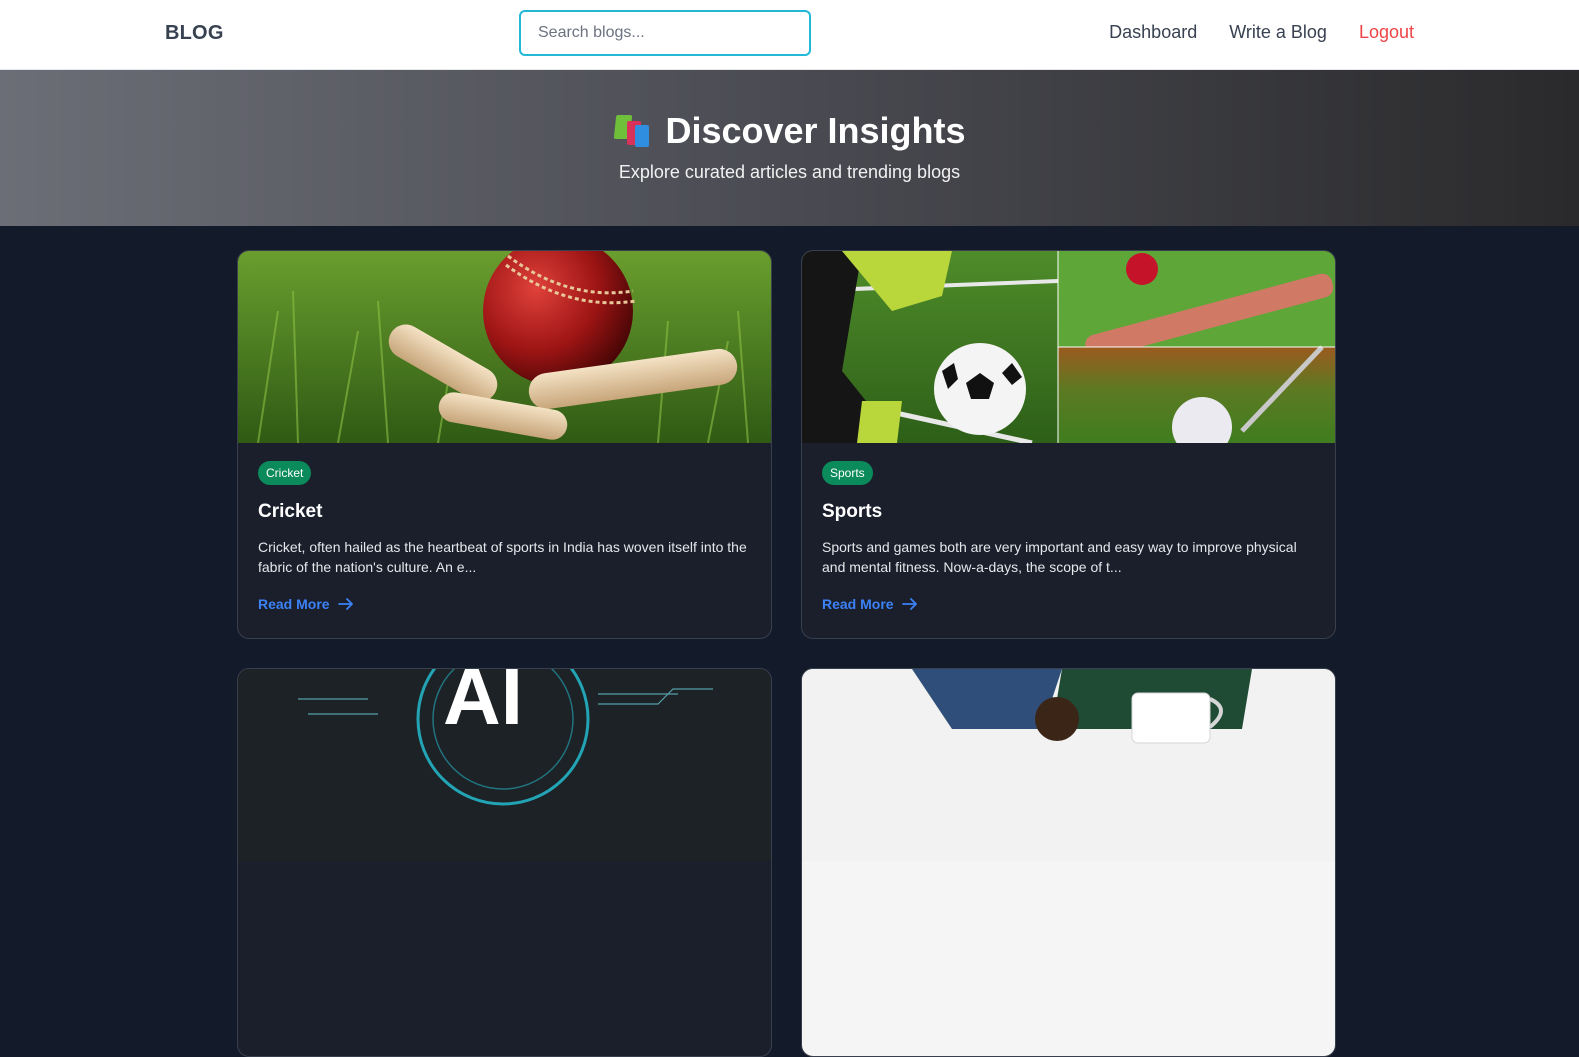 Image resolution: width=1579 pixels, height=1057 pixels. I want to click on search-input, so click(665, 33).